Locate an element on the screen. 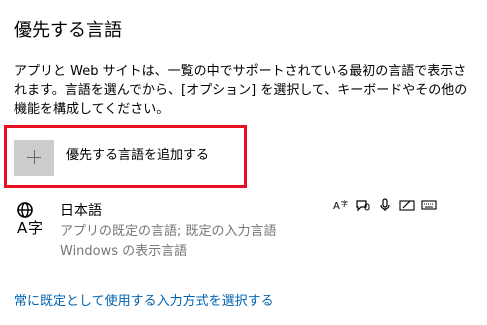  language-icon: A 字 is located at coordinates (34, 218).